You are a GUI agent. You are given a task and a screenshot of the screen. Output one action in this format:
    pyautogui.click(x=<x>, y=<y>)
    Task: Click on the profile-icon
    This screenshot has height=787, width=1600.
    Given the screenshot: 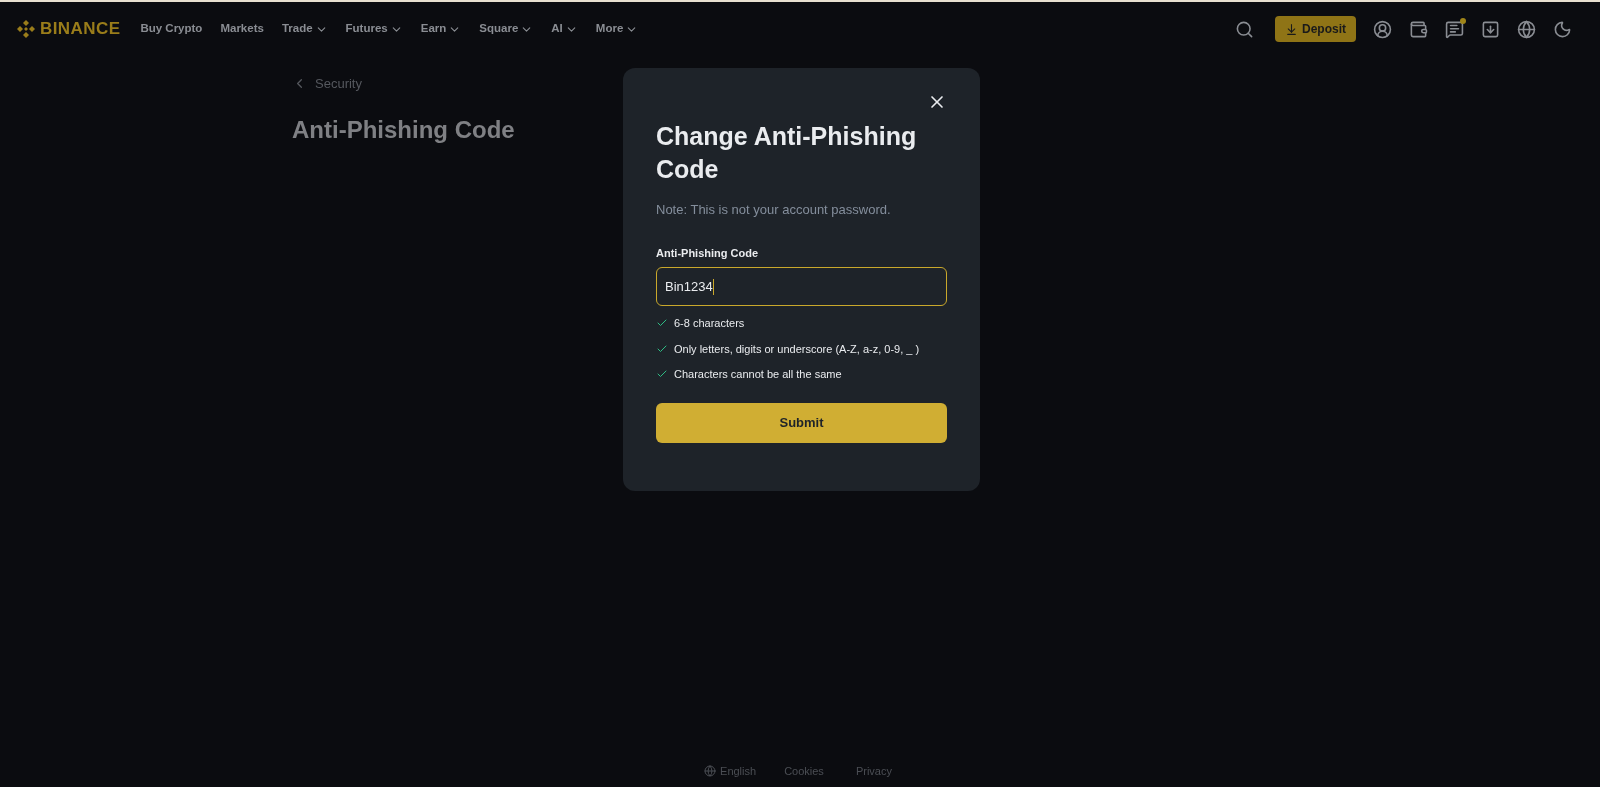 What is the action you would take?
    pyautogui.click(x=1382, y=29)
    